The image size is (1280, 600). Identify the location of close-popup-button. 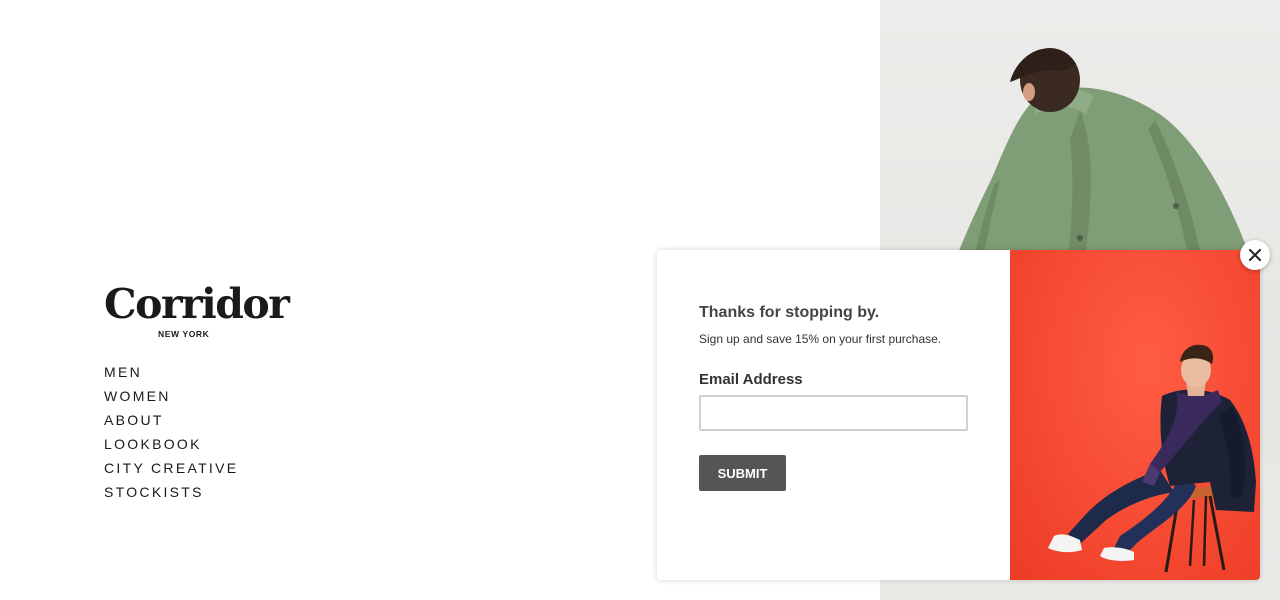
(1255, 255).